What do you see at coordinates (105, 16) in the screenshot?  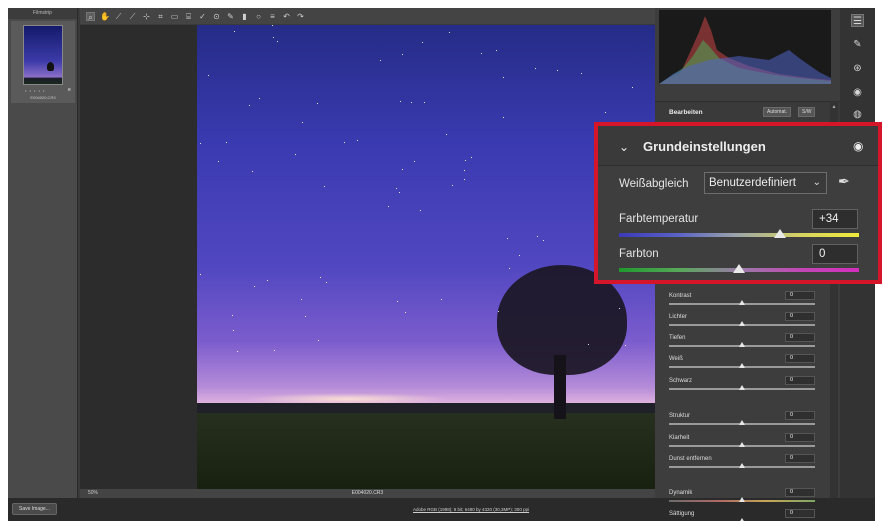 I see `hand-icon: ✋` at bounding box center [105, 16].